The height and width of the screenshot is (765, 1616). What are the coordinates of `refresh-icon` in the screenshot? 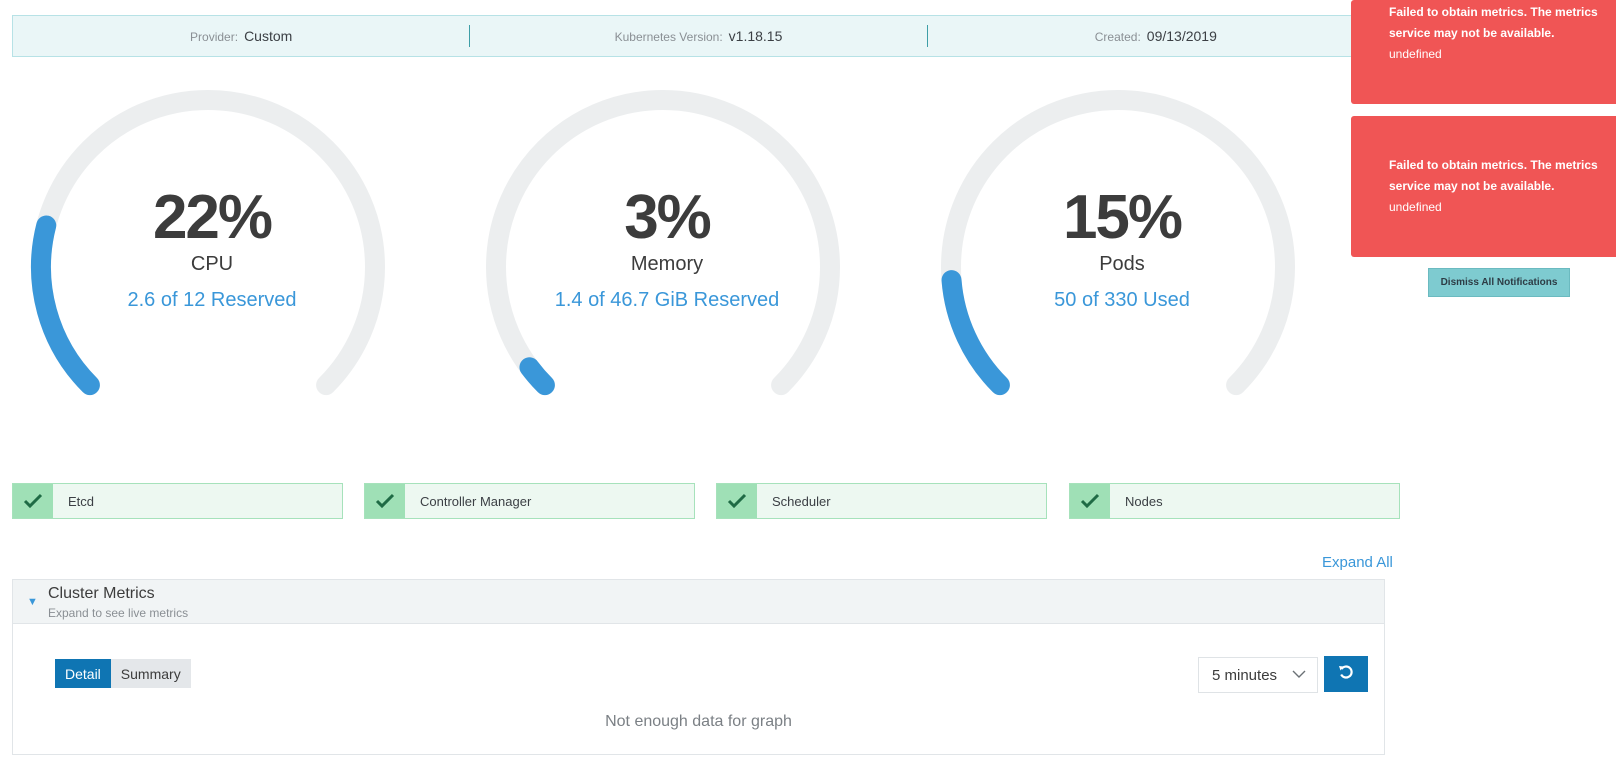 It's located at (1346, 674).